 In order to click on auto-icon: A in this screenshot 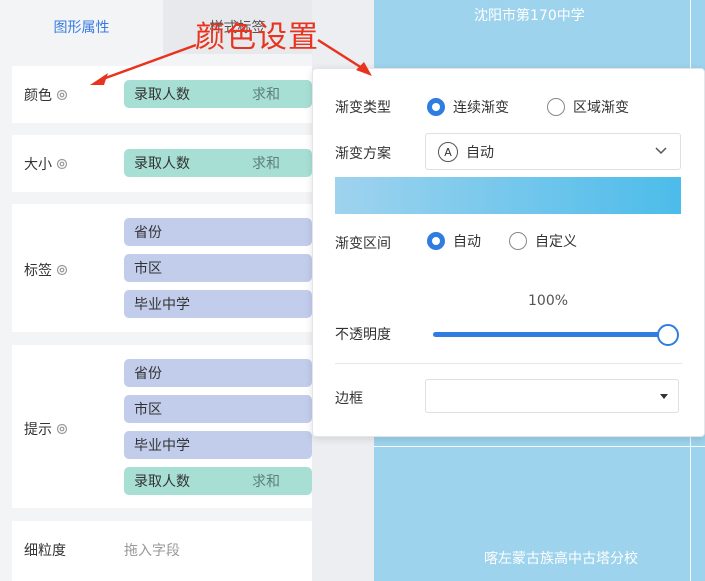, I will do `click(448, 152)`.